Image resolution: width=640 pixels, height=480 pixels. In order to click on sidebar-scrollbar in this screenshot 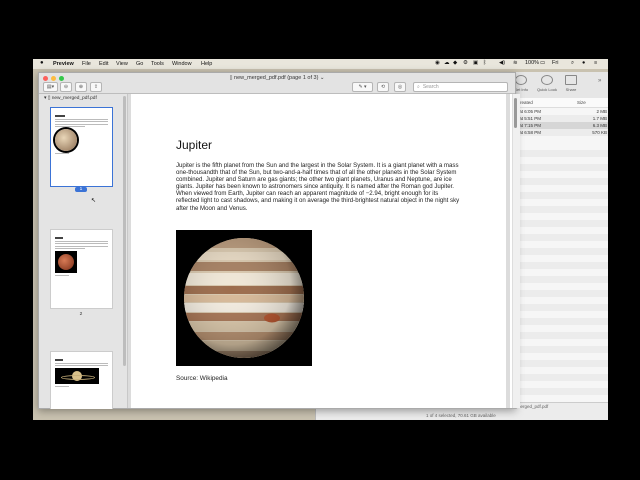, I will do `click(124, 231)`.